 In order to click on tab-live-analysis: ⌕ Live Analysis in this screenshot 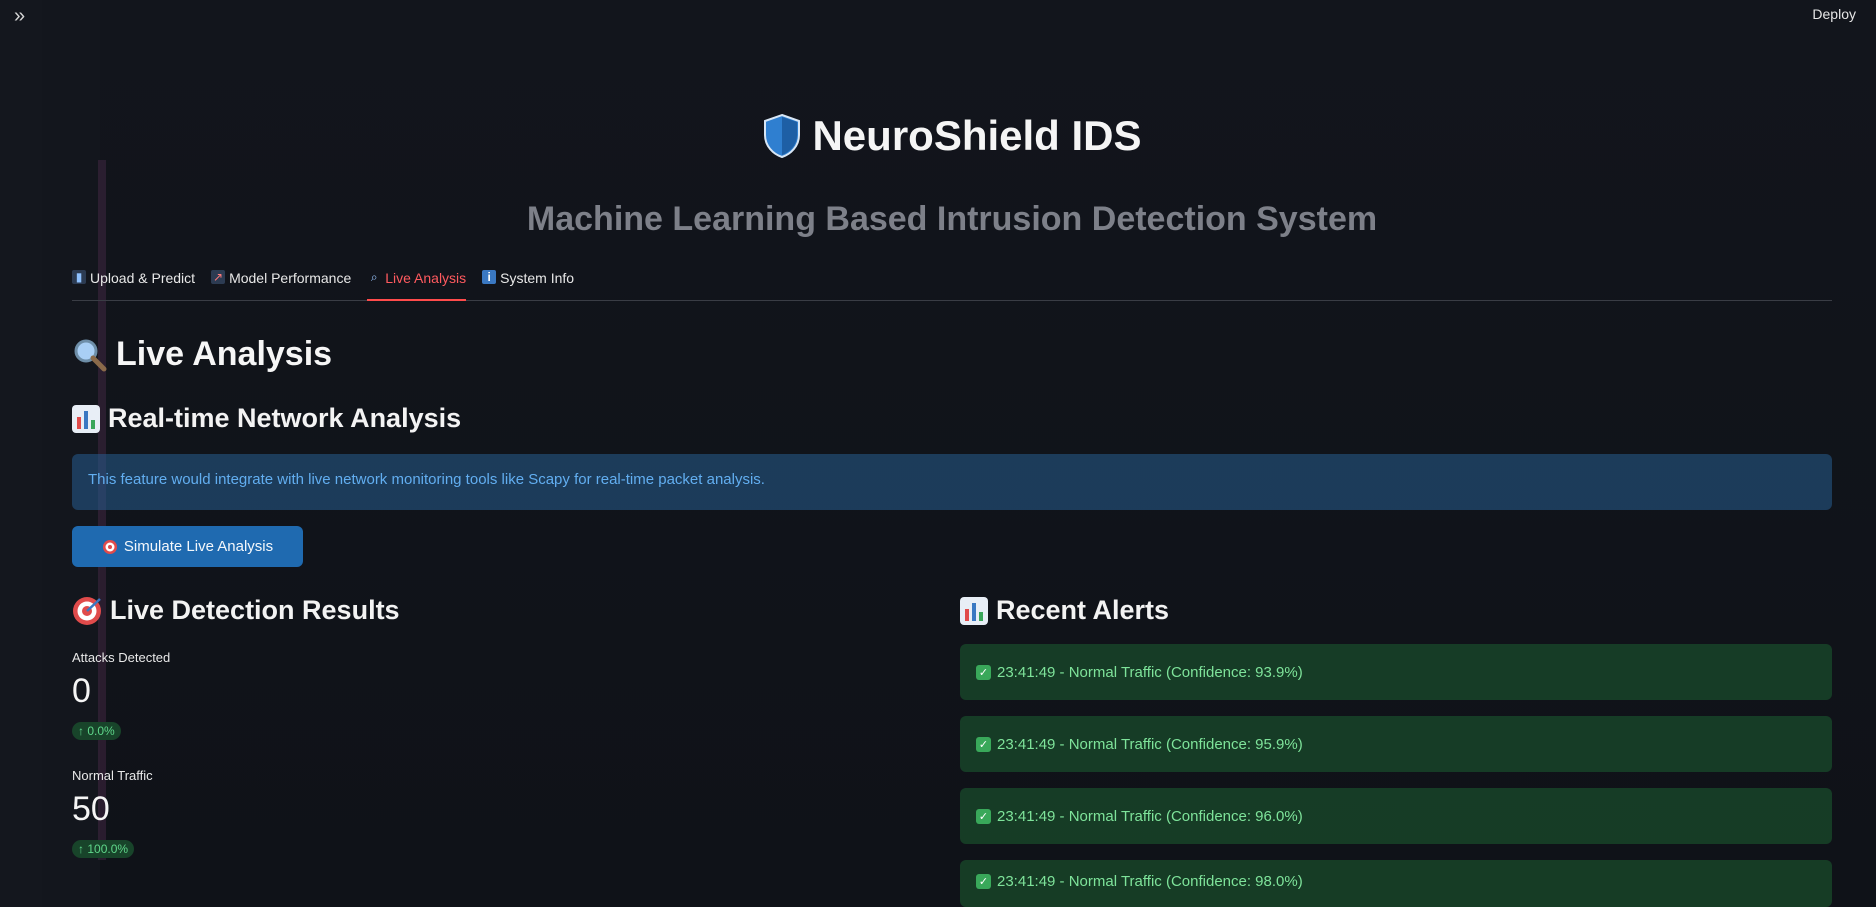, I will do `click(417, 284)`.